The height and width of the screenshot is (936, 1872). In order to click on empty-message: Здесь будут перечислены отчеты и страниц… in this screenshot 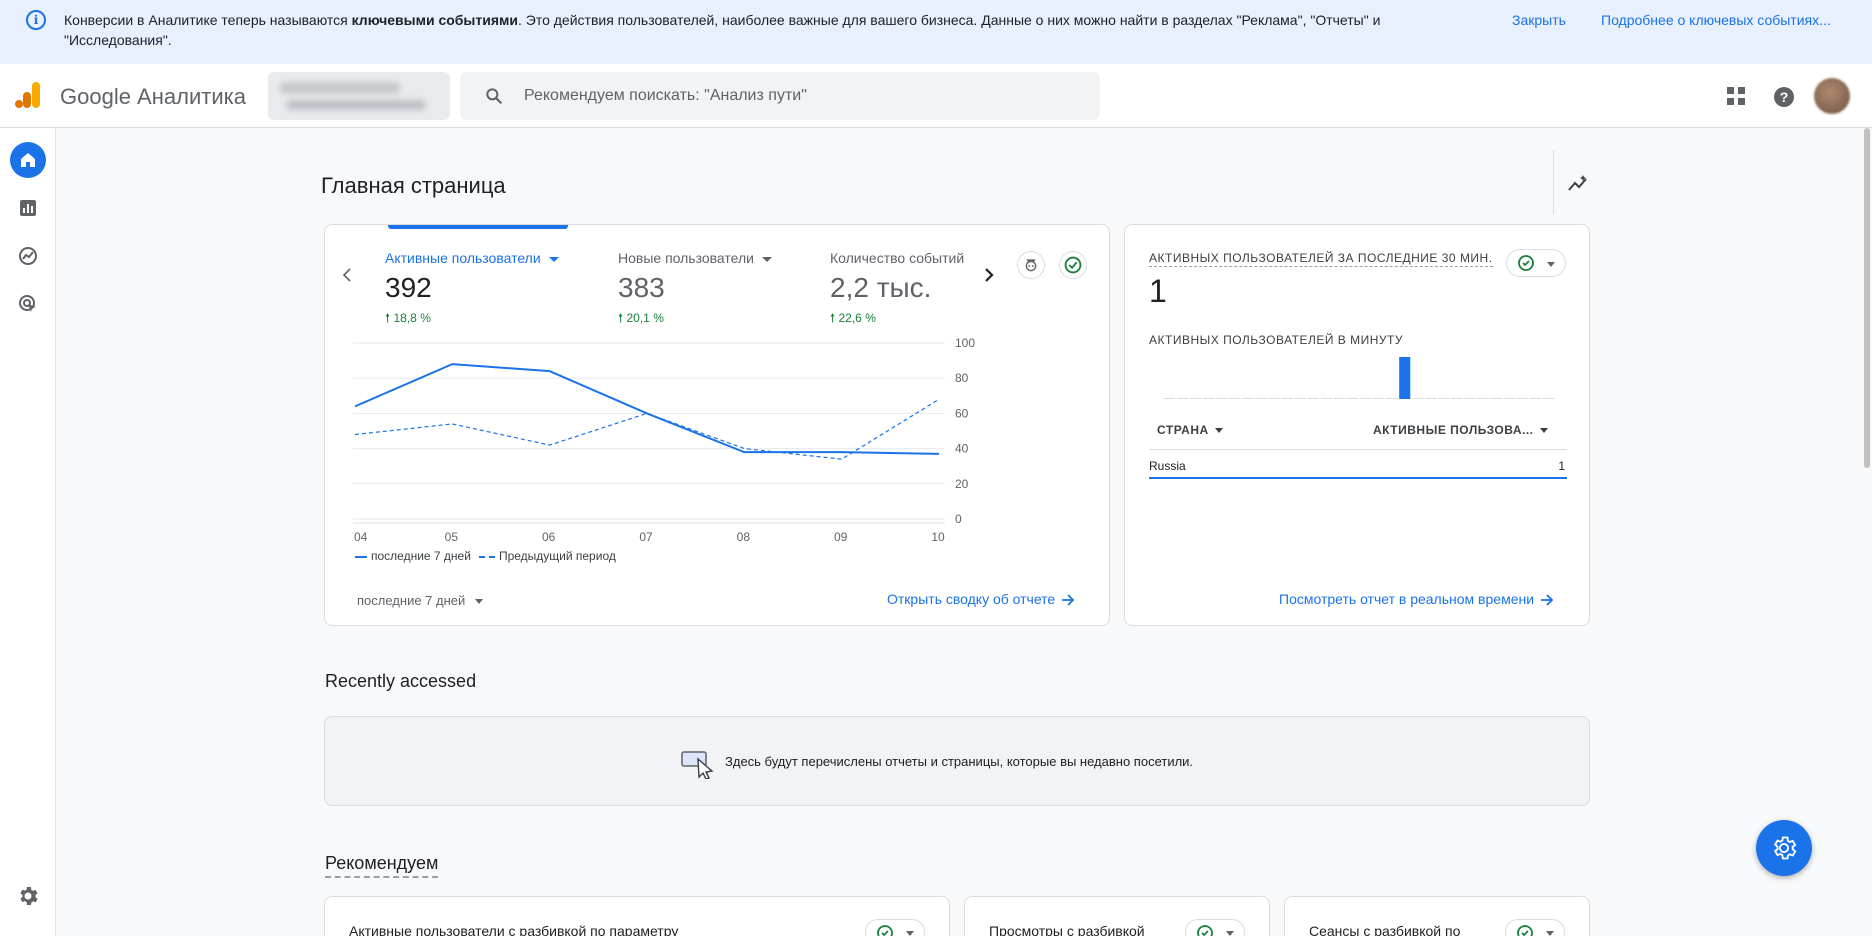, I will do `click(959, 761)`.